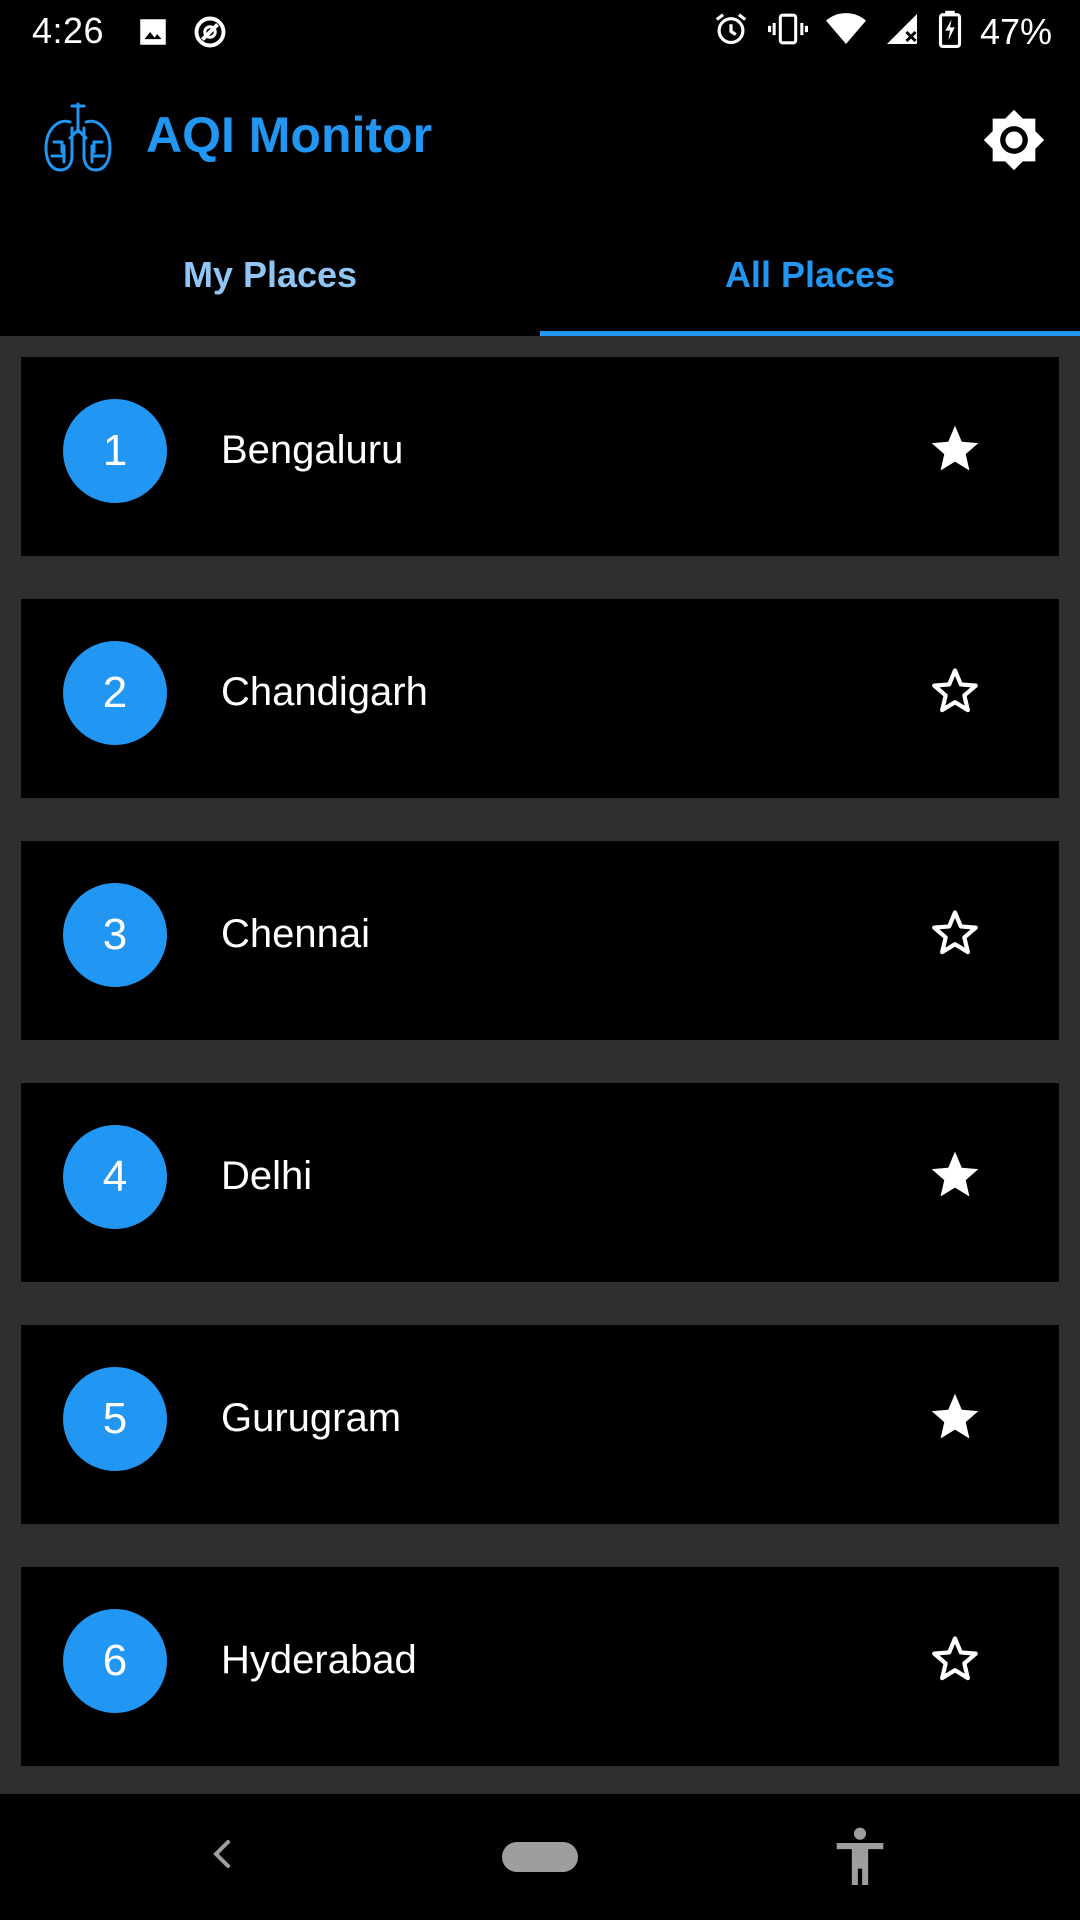 The width and height of the screenshot is (1080, 1920). I want to click on place-name: Chandigarh, so click(324, 692).